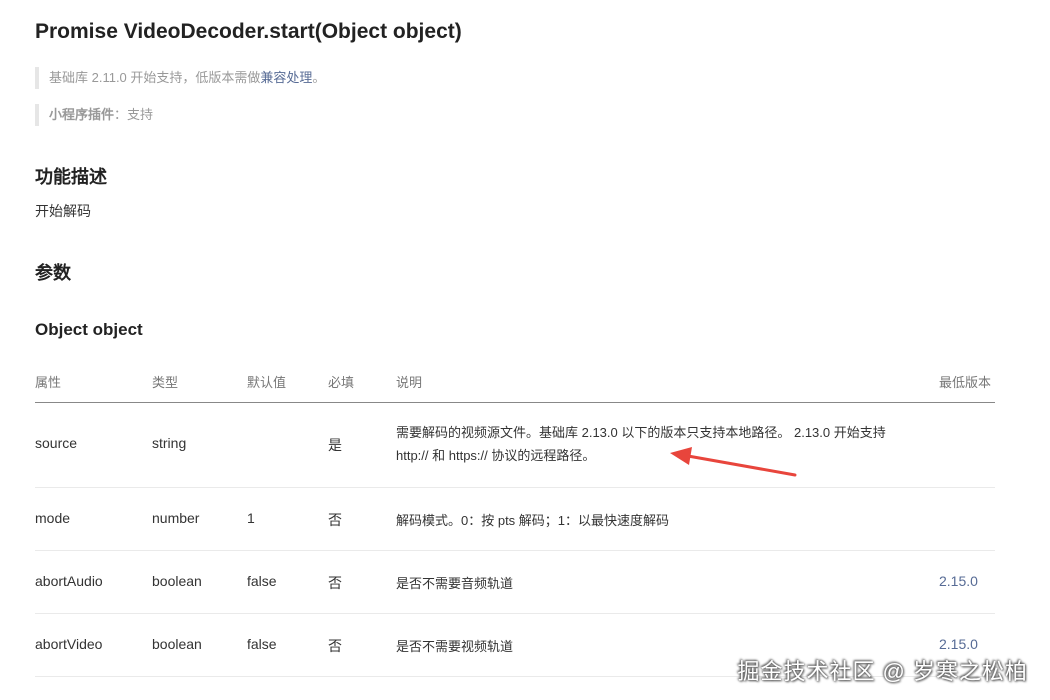 The image size is (1050, 700). What do you see at coordinates (882, 671) in the screenshot?
I see `watermark-text: 掘金技术社区 @ 岁寒之松柏` at bounding box center [882, 671].